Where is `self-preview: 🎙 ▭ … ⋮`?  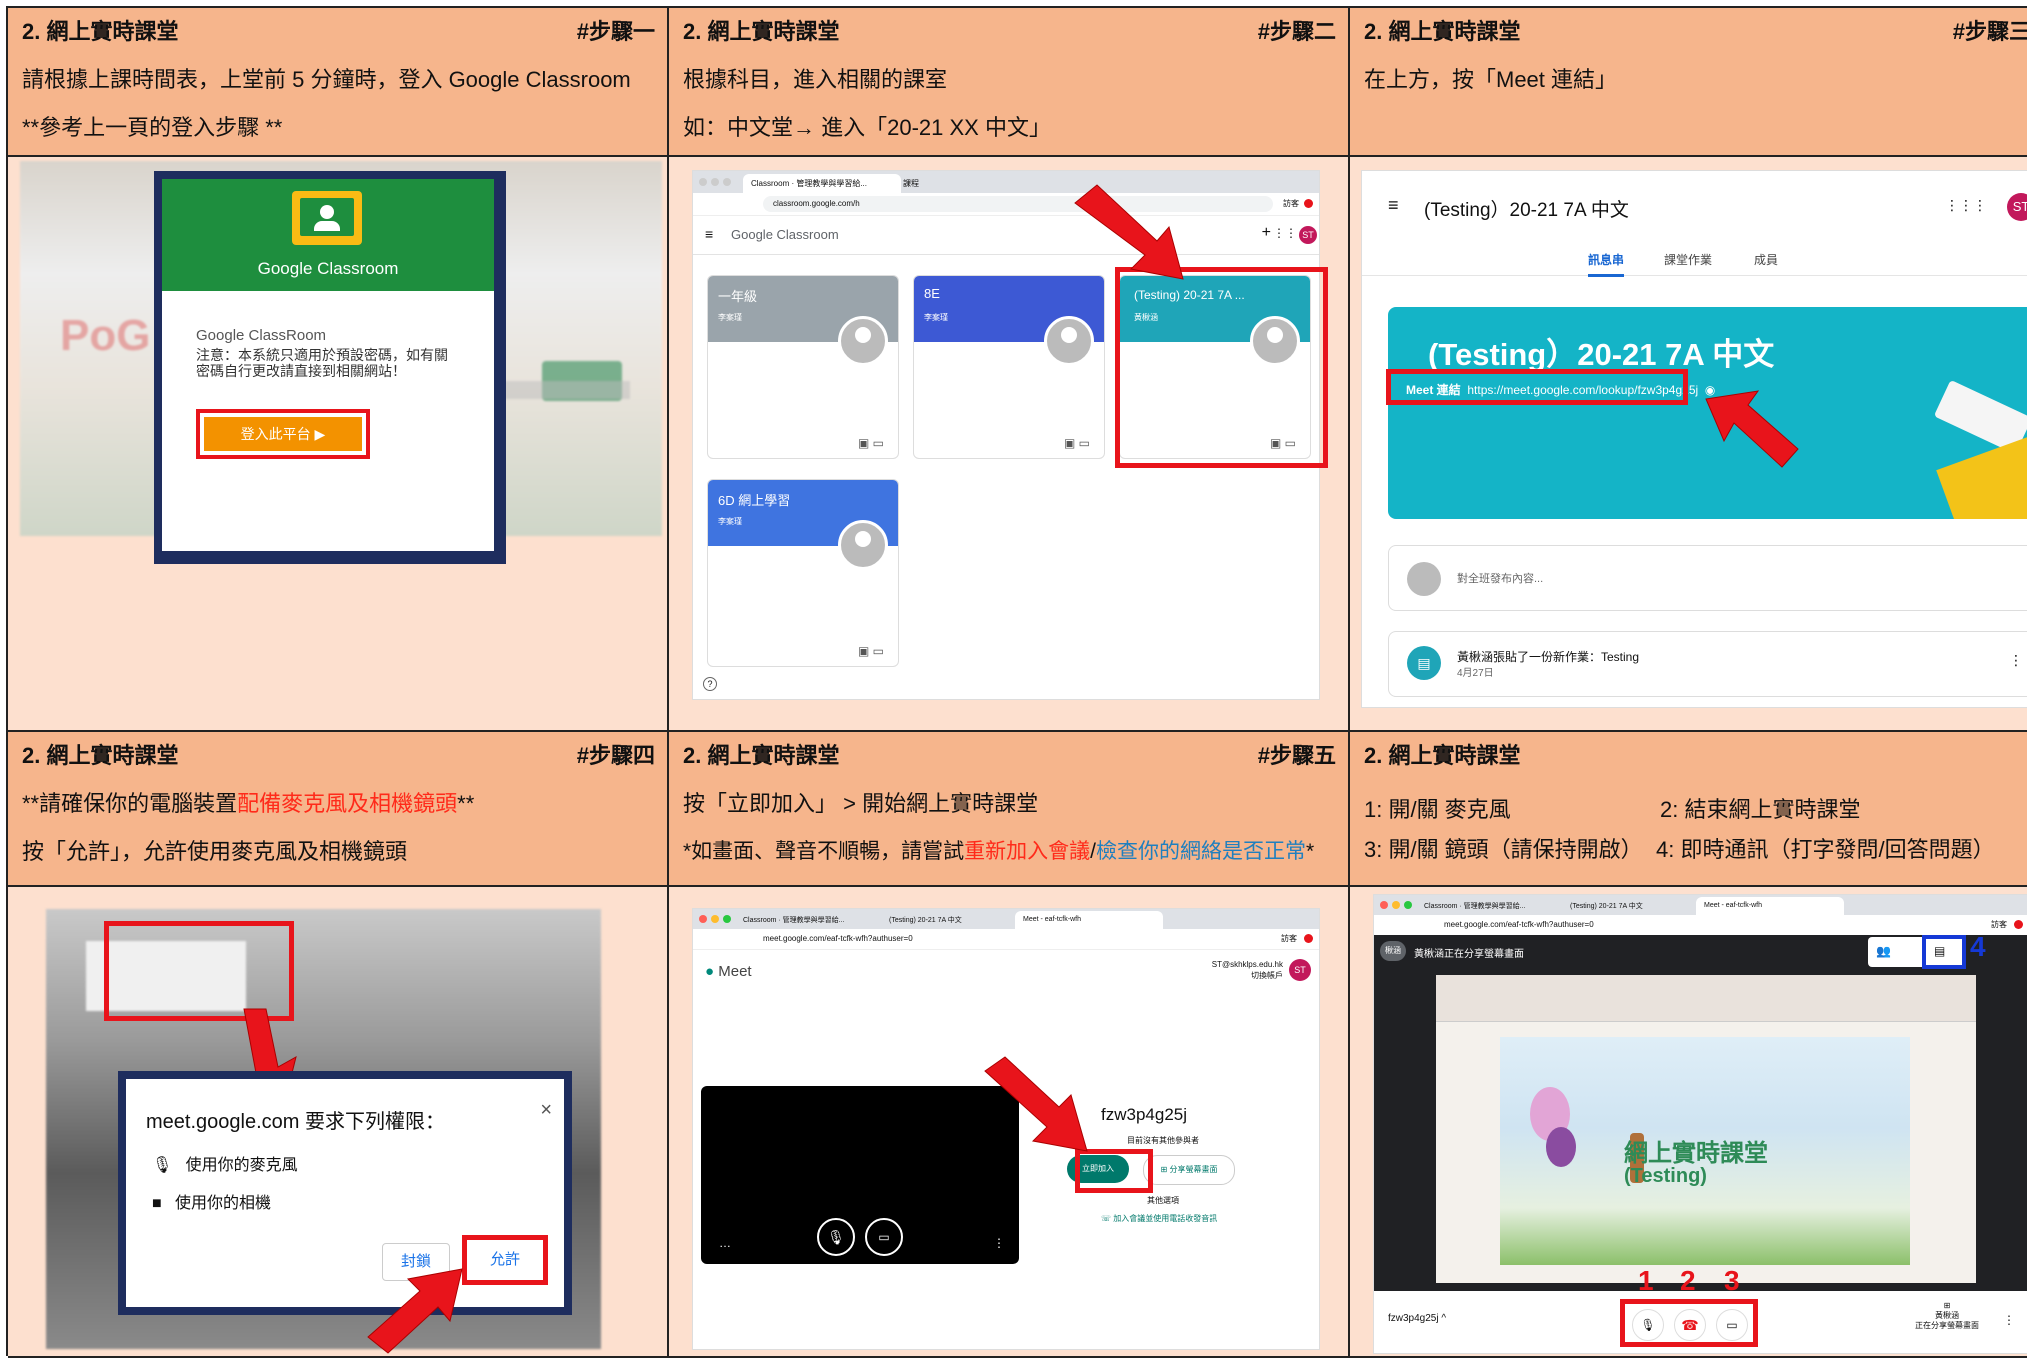
self-preview: 🎙 ▭ … ⋮ is located at coordinates (860, 1175).